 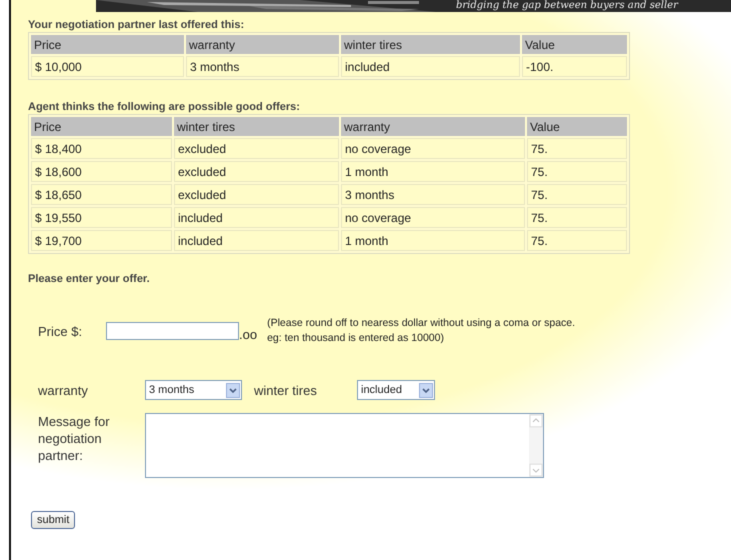 What do you see at coordinates (567, 6) in the screenshot?
I see `tagline: bridging the gap between buyers and seller` at bounding box center [567, 6].